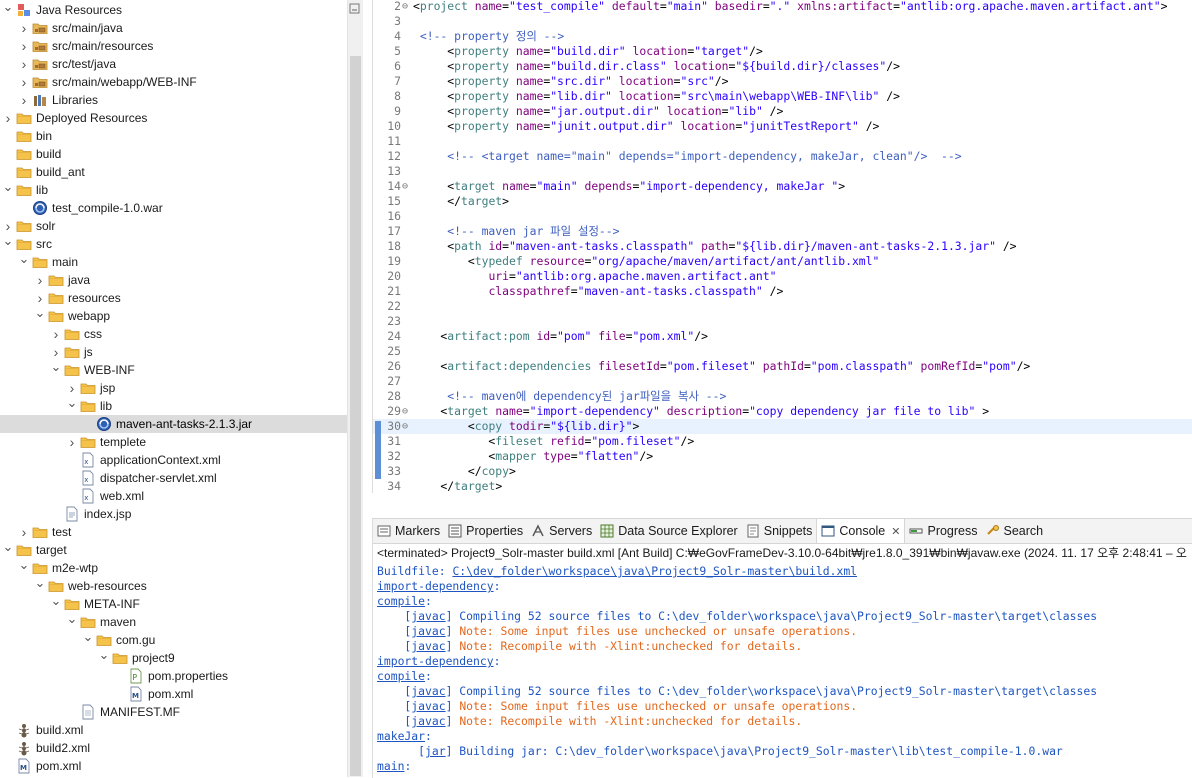 The image size is (1192, 778). I want to click on tree-item: build, so click(173, 154).